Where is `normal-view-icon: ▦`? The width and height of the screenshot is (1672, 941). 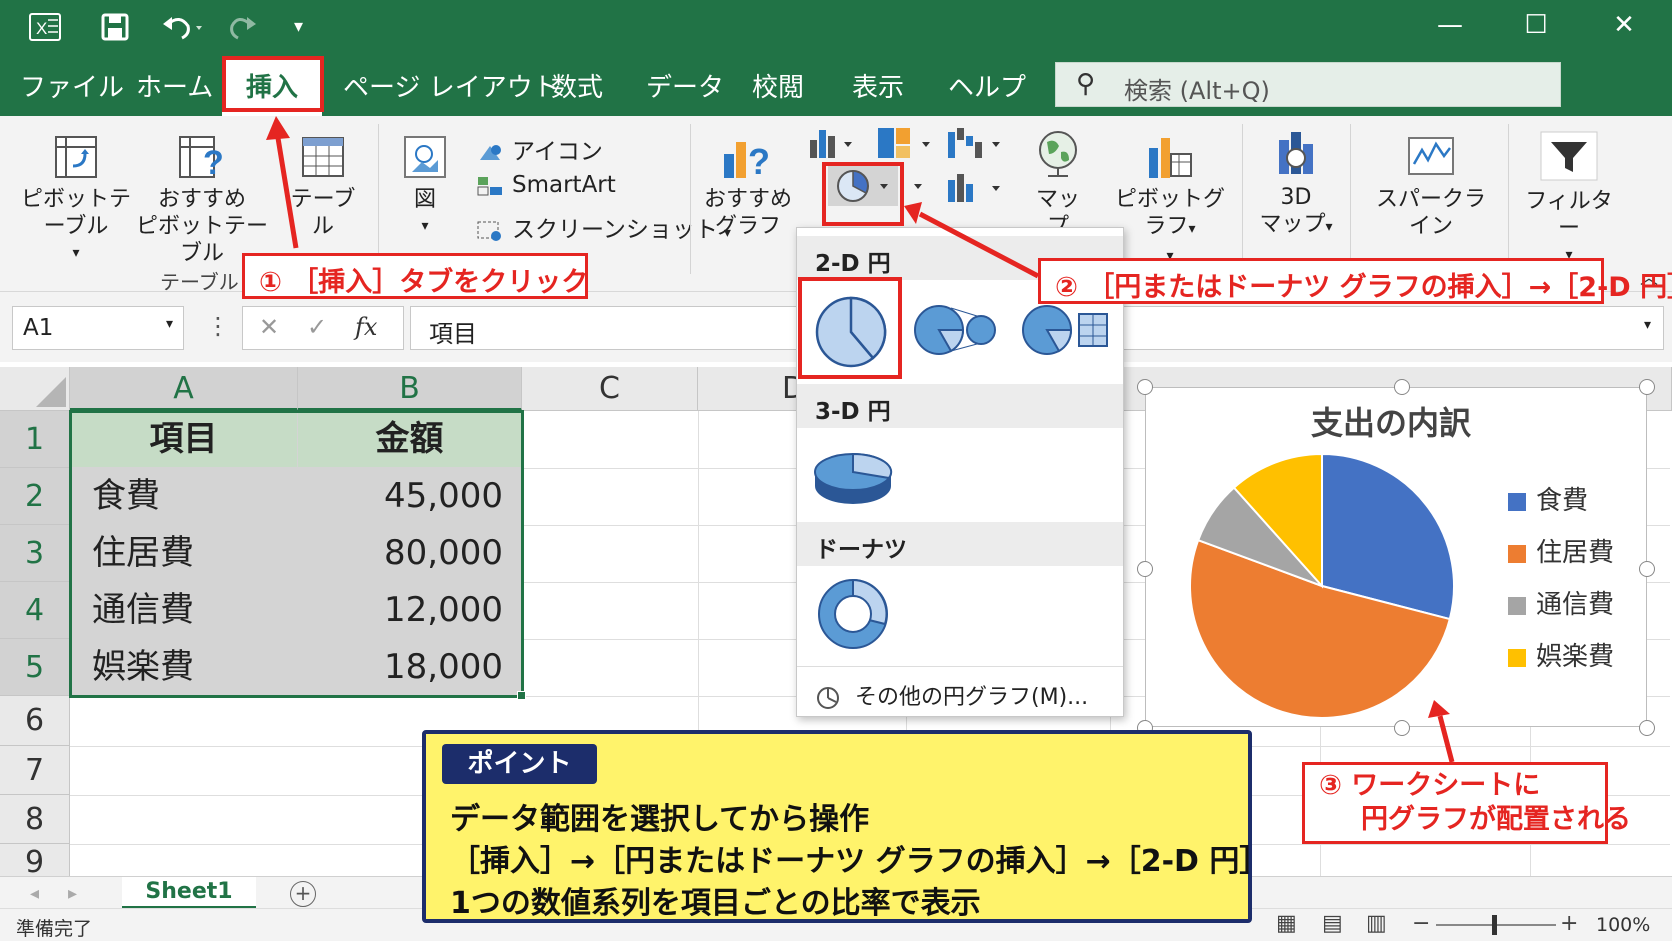 normal-view-icon: ▦ is located at coordinates (1286, 923).